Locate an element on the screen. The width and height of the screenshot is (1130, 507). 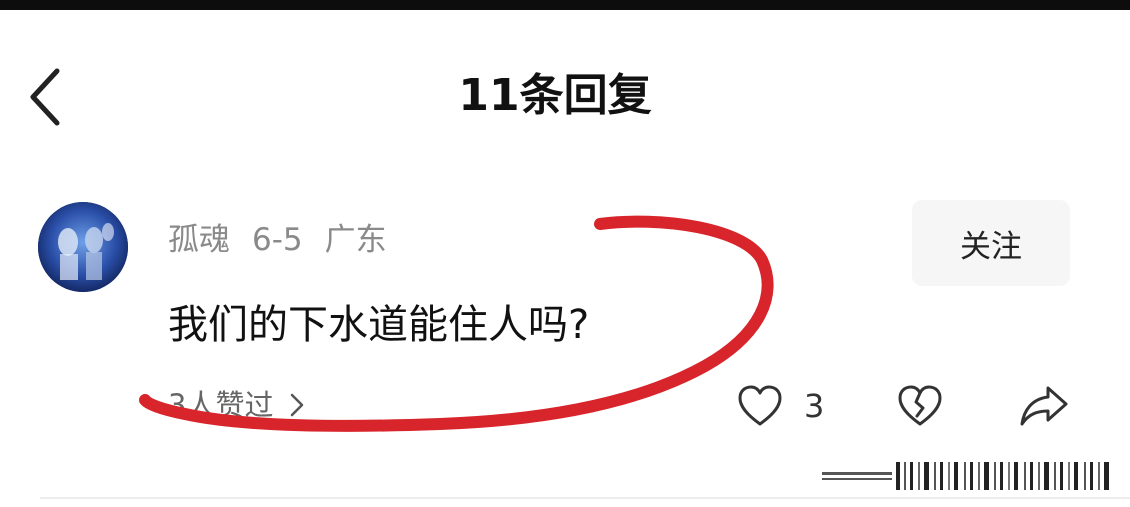
like-button is located at coordinates (760, 406).